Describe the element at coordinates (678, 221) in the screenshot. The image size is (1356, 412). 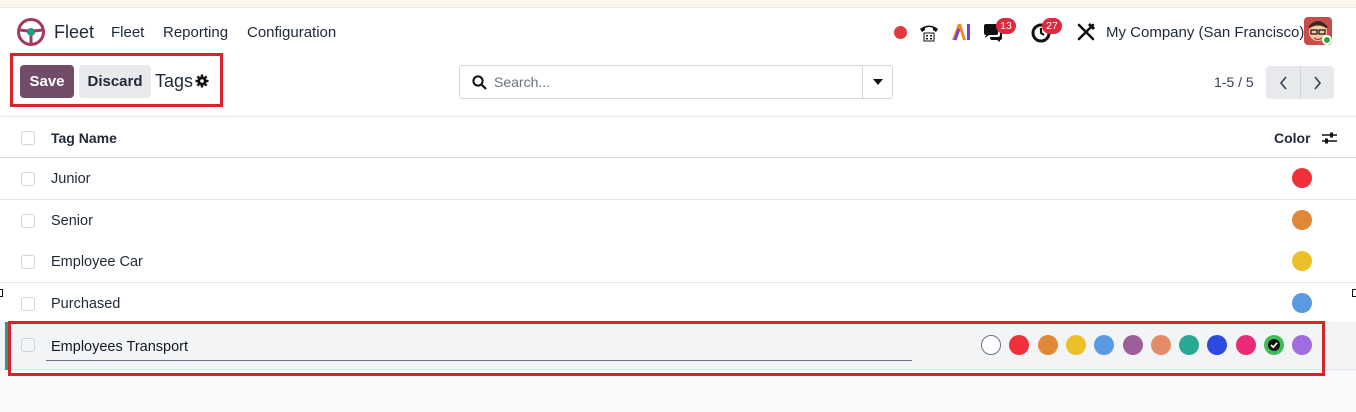
I see `table-row: Senior` at that location.